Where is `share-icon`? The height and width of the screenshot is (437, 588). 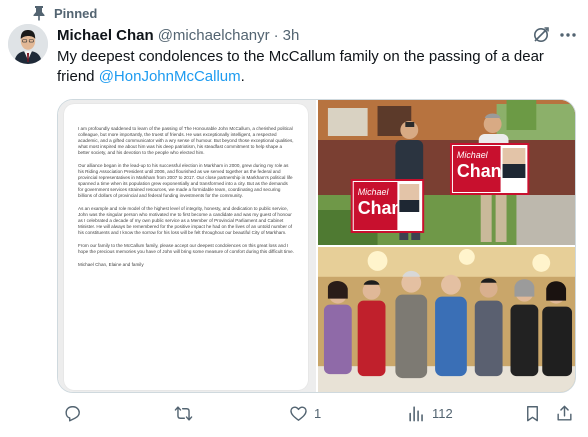 share-icon is located at coordinates (564, 413).